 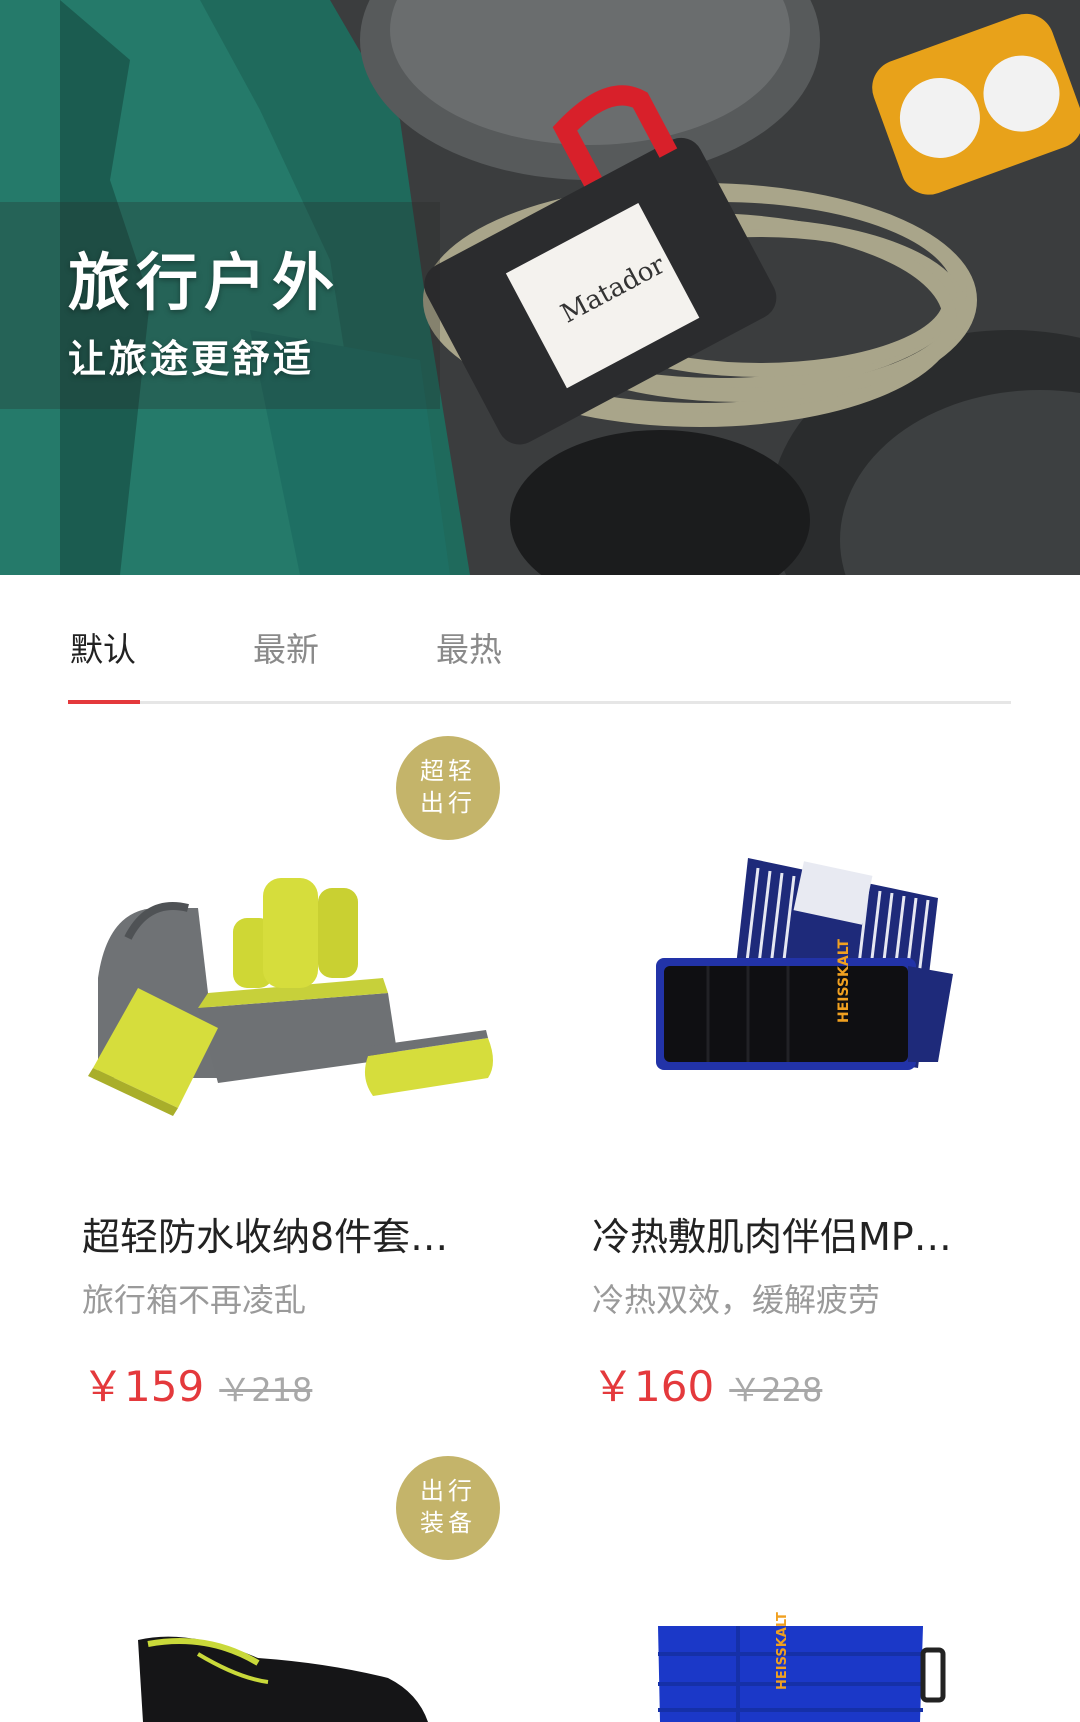 I want to click on product-price-row: ￥160 ￥228, so click(x=707, y=1383).